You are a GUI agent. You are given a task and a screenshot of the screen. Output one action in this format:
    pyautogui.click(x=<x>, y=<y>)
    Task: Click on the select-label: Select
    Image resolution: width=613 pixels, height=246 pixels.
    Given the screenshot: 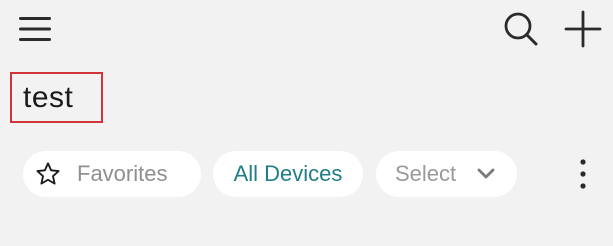 What is the action you would take?
    pyautogui.click(x=426, y=173)
    